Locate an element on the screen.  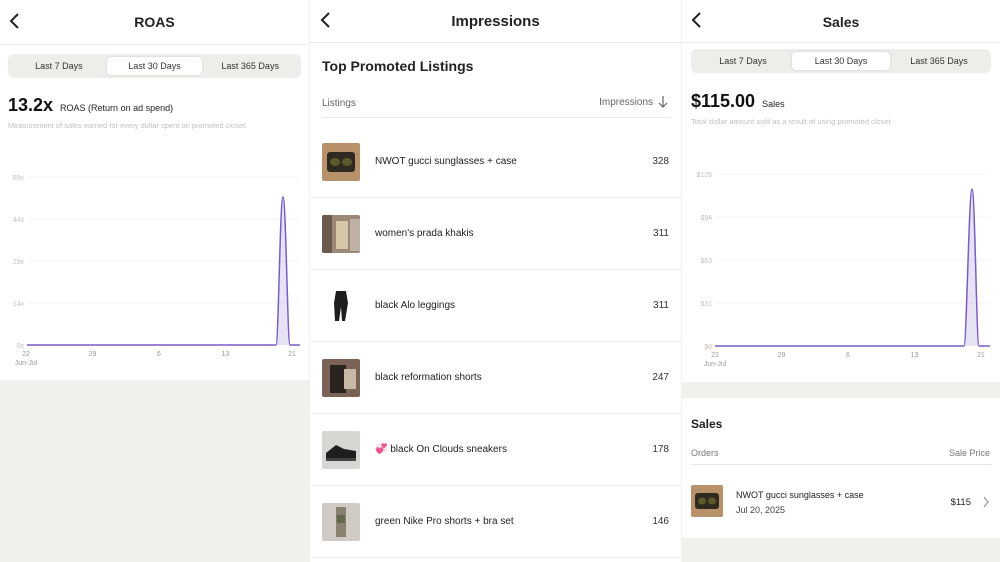
order-price: $115 is located at coordinates (960, 502).